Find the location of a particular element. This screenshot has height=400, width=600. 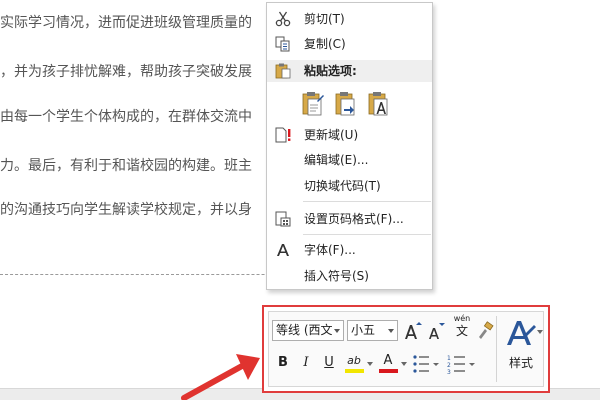

font-name-dropdown: 等线 (西文 is located at coordinates (308, 330).